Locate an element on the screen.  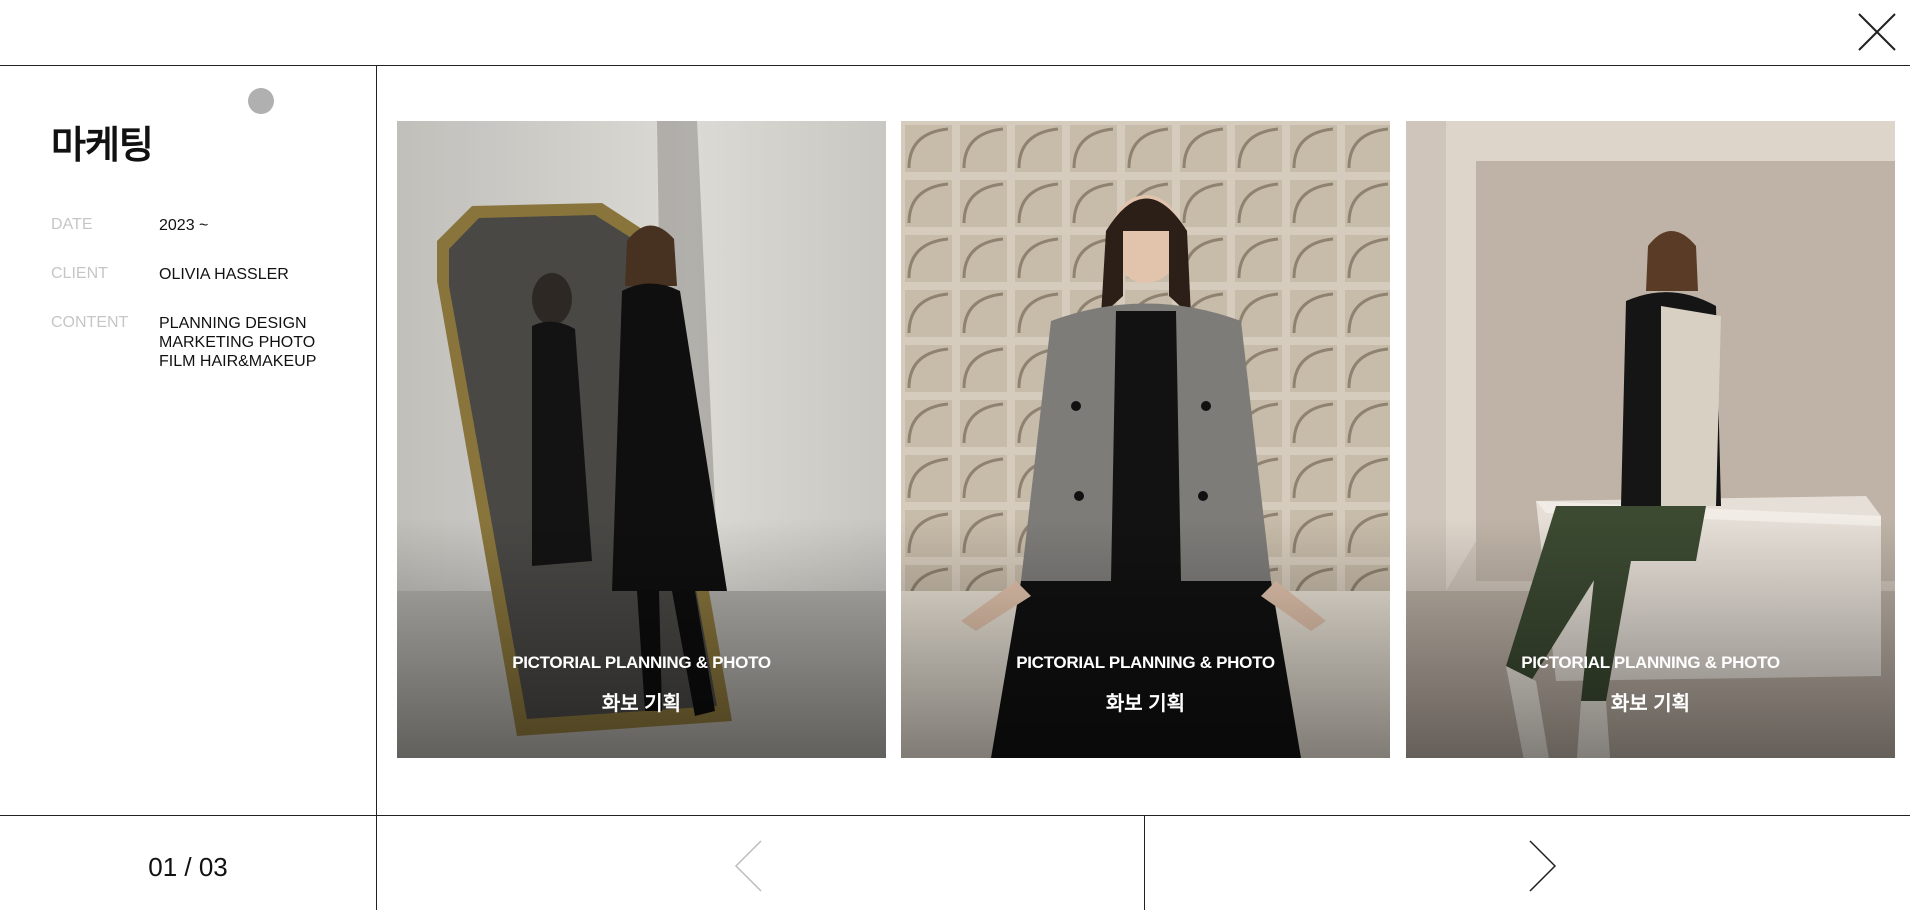
page-counter: 01 / 03 is located at coordinates (188, 867).